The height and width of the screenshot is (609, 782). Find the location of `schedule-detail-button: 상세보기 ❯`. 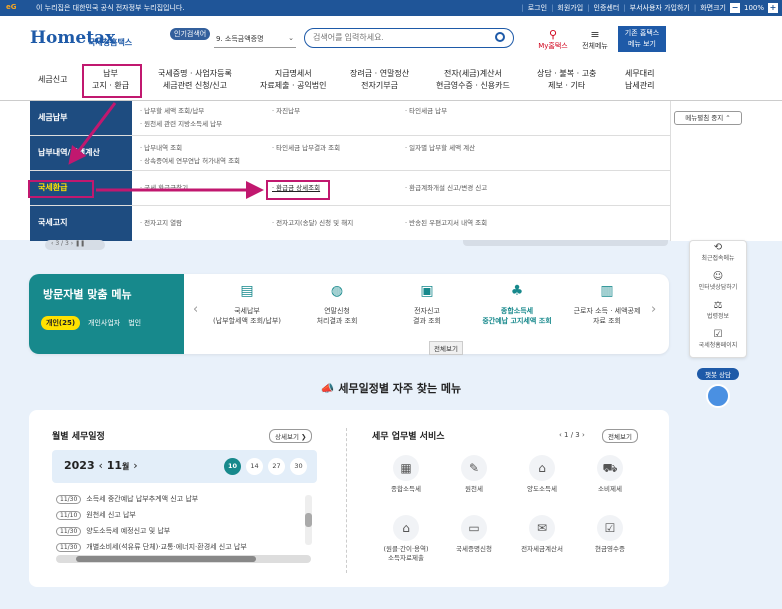

schedule-detail-button: 상세보기 ❯ is located at coordinates (291, 436).